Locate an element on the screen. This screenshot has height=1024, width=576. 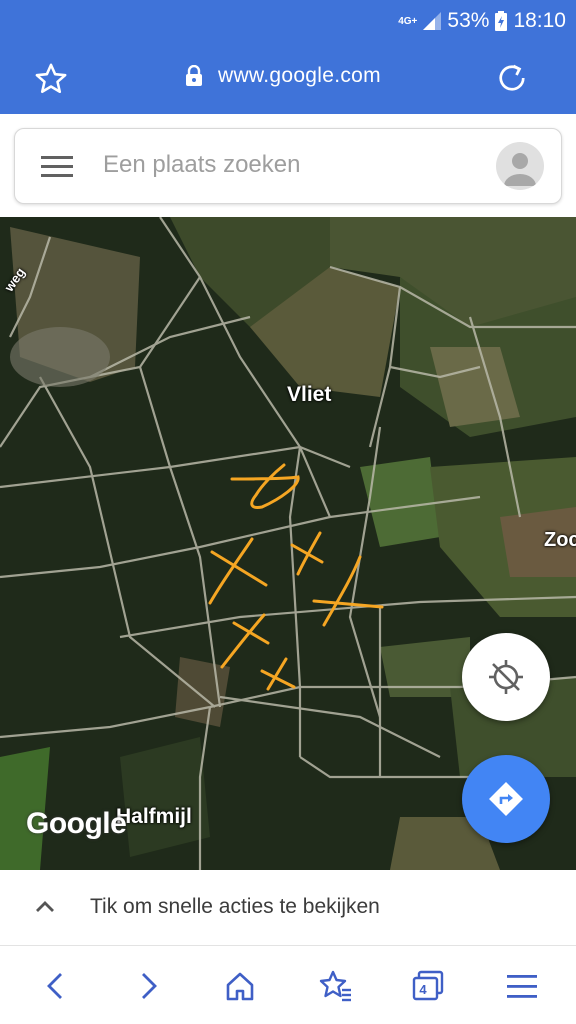
quick-actions-bar: Tik om snelle acties te bekijken is located at coordinates (288, 908).